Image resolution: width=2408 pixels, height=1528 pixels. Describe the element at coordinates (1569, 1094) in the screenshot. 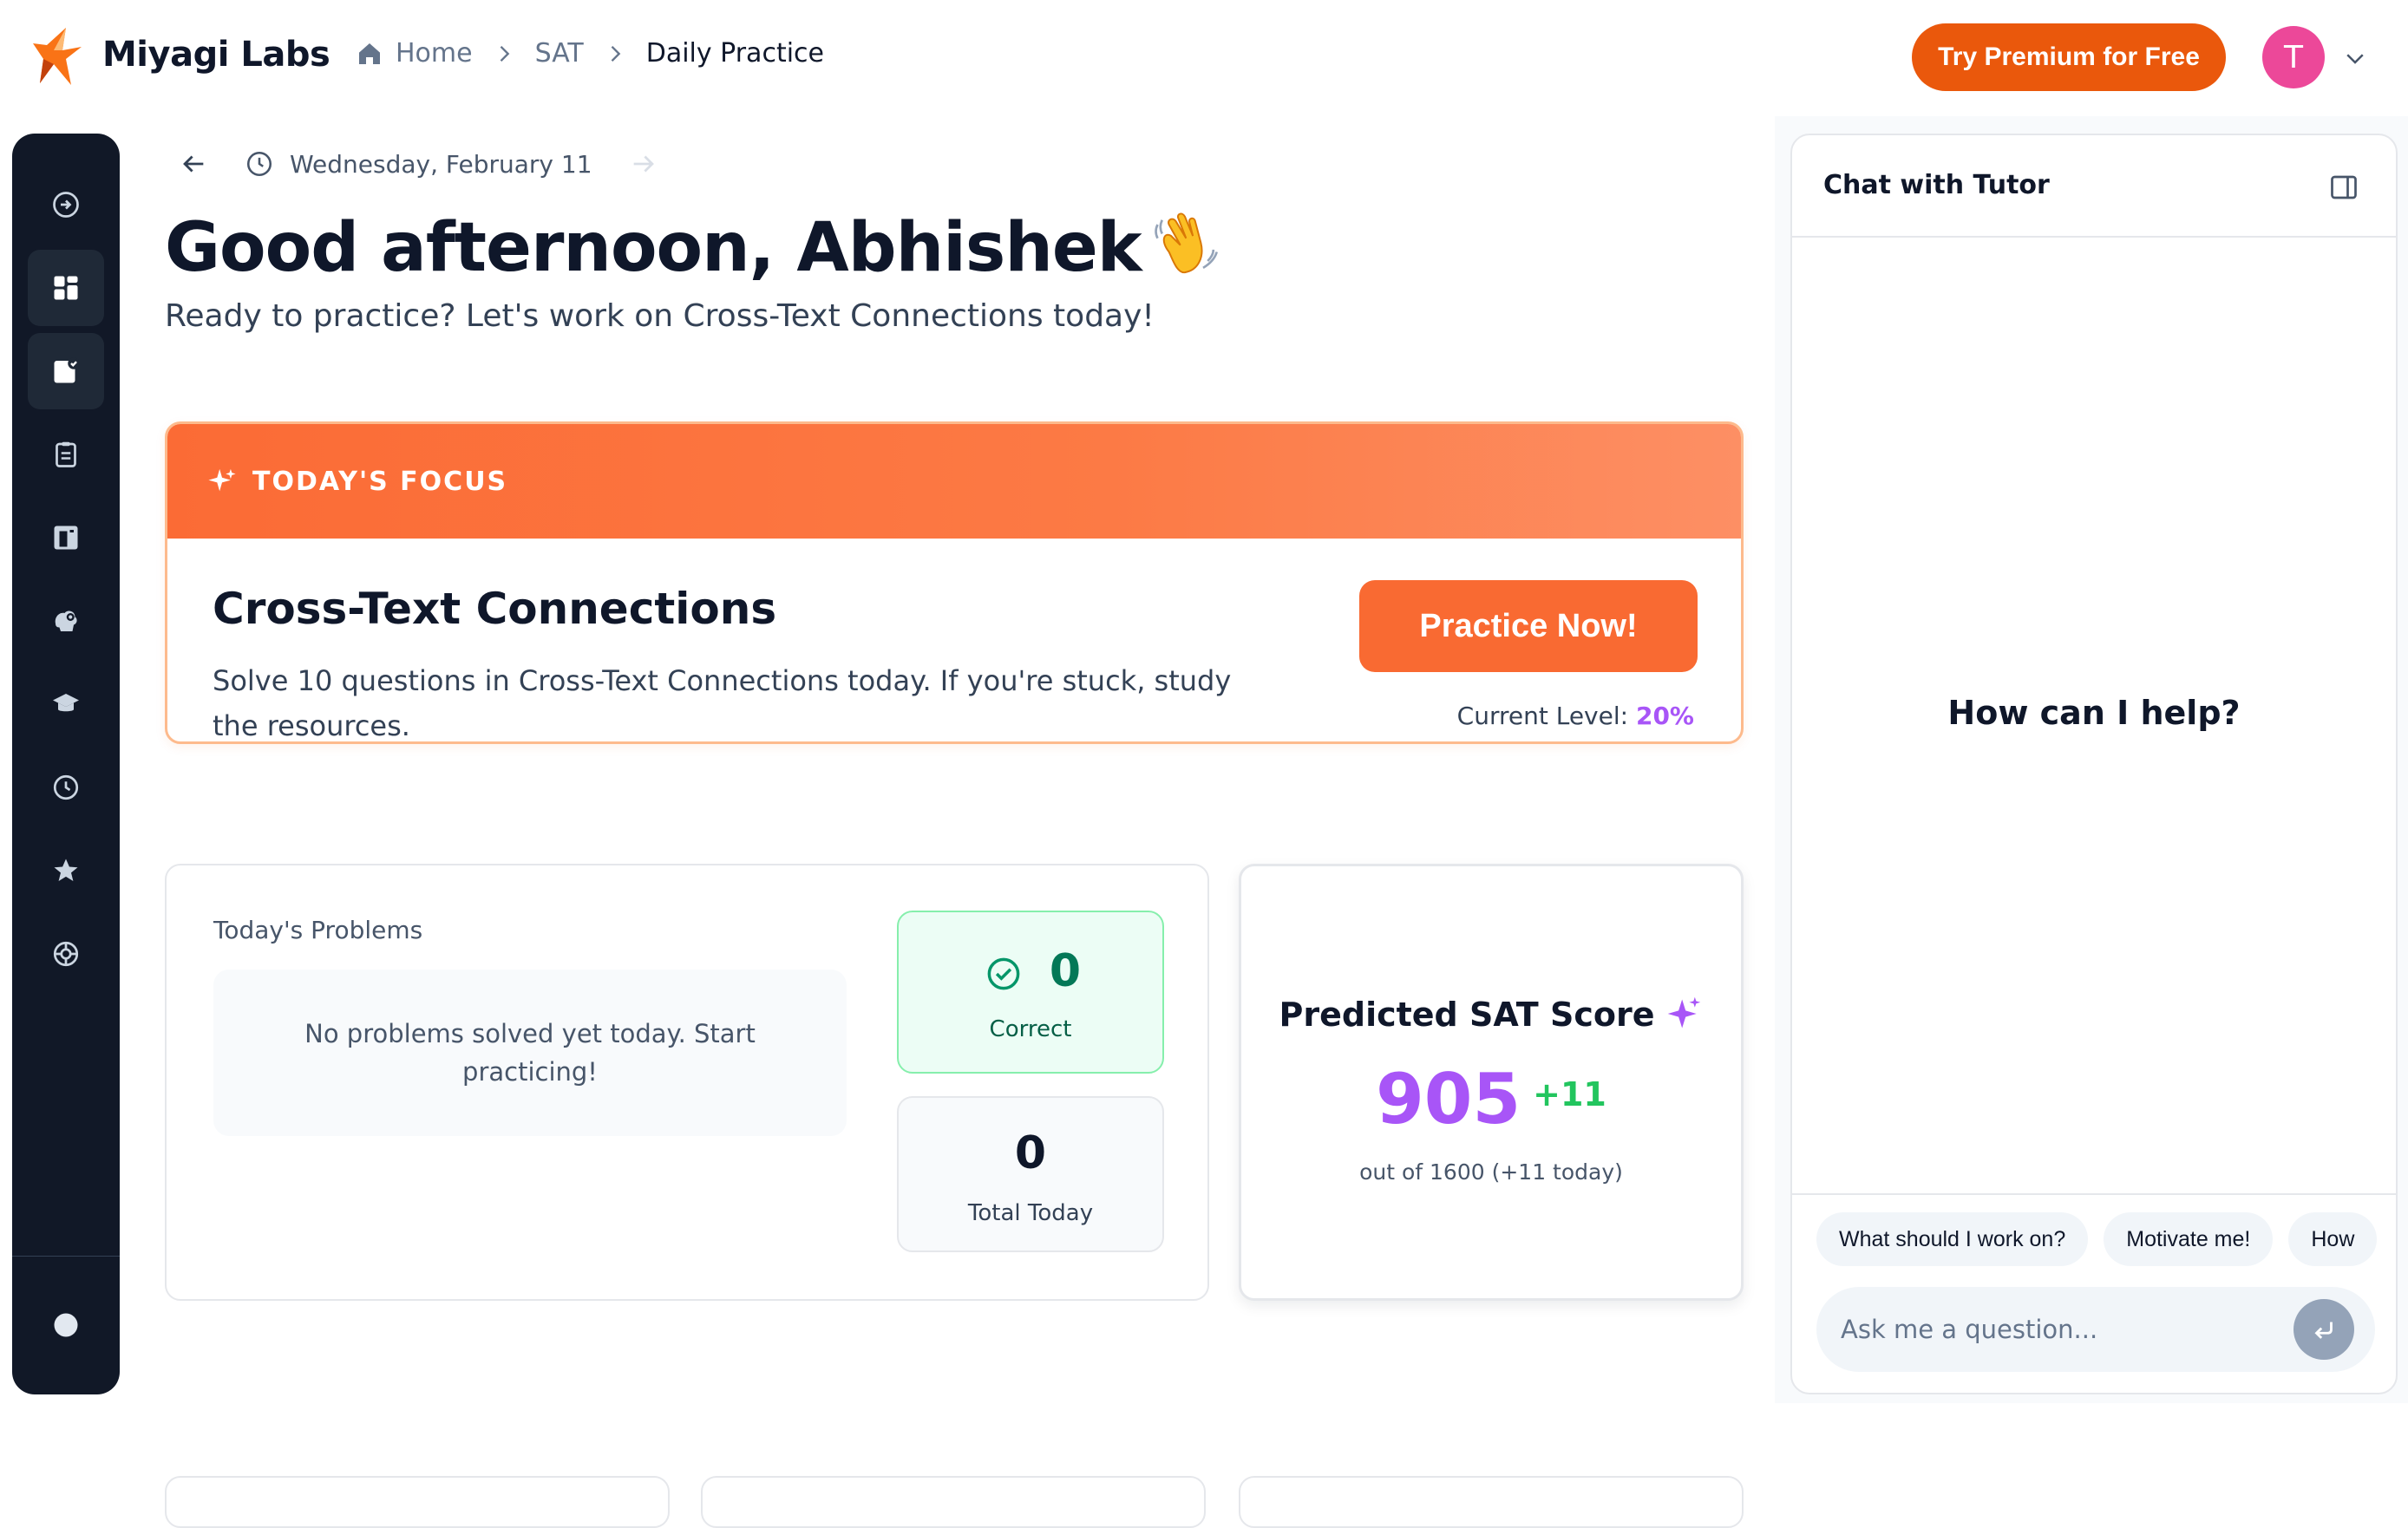

I see `sat-score-delta: +11` at that location.